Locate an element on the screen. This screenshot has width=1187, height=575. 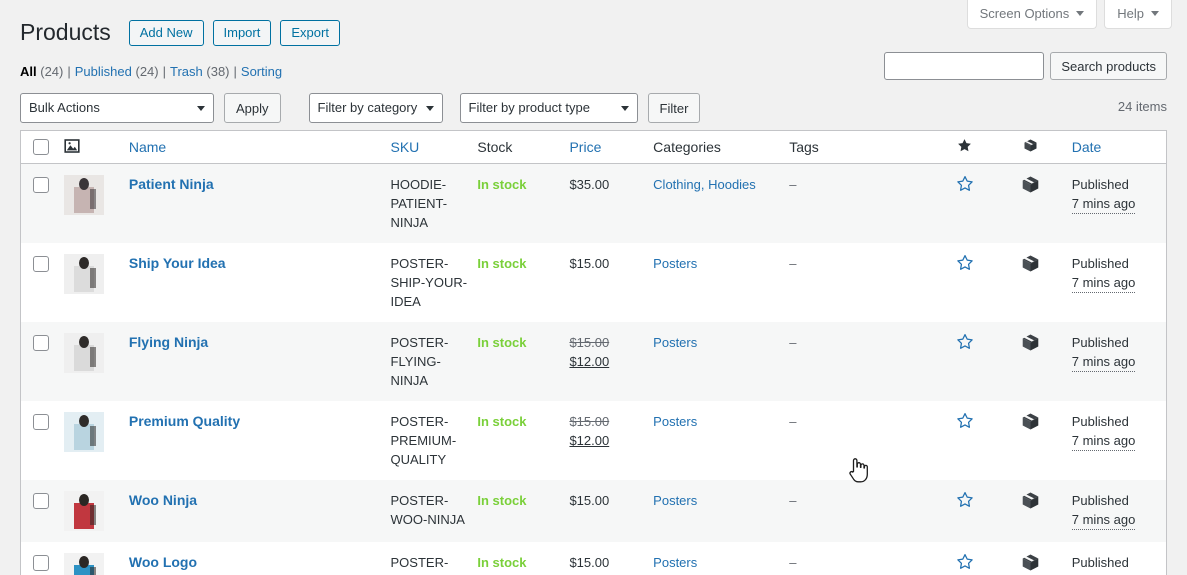
search-input is located at coordinates (964, 66).